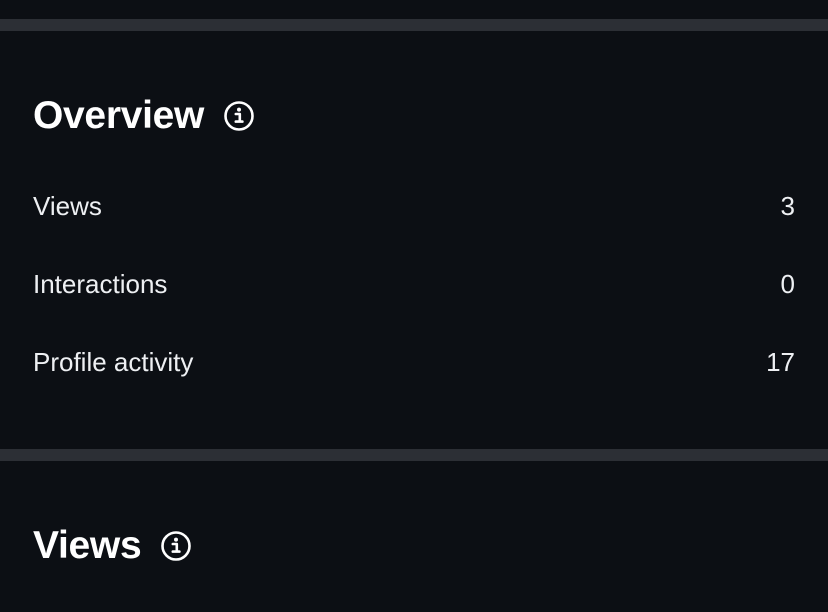 The height and width of the screenshot is (612, 828). What do you see at coordinates (414, 362) in the screenshot?
I see `metric-row-profile-activity: Profile activity 17` at bounding box center [414, 362].